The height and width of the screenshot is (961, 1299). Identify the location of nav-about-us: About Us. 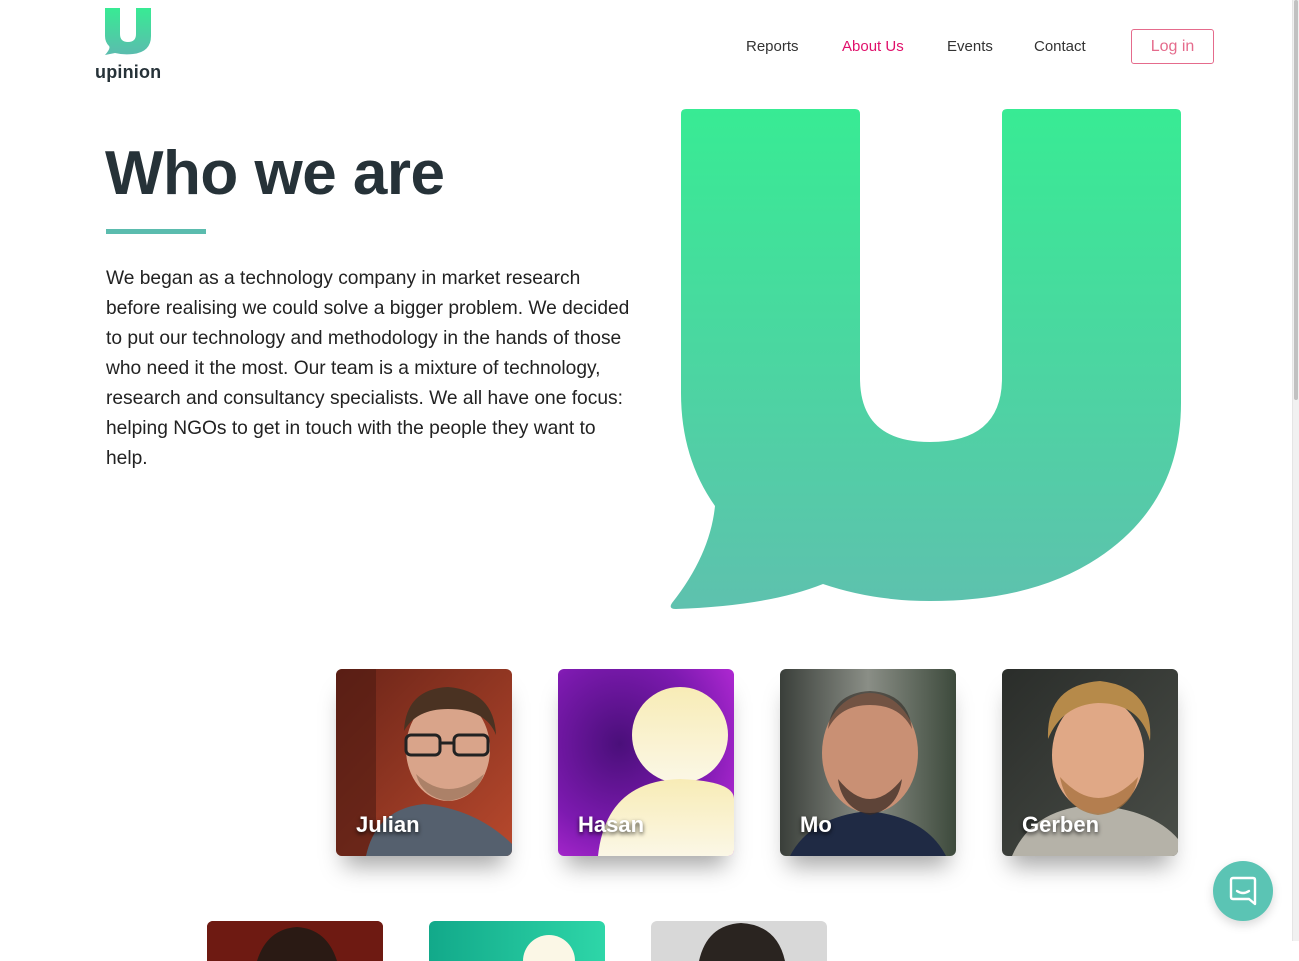
(873, 46).